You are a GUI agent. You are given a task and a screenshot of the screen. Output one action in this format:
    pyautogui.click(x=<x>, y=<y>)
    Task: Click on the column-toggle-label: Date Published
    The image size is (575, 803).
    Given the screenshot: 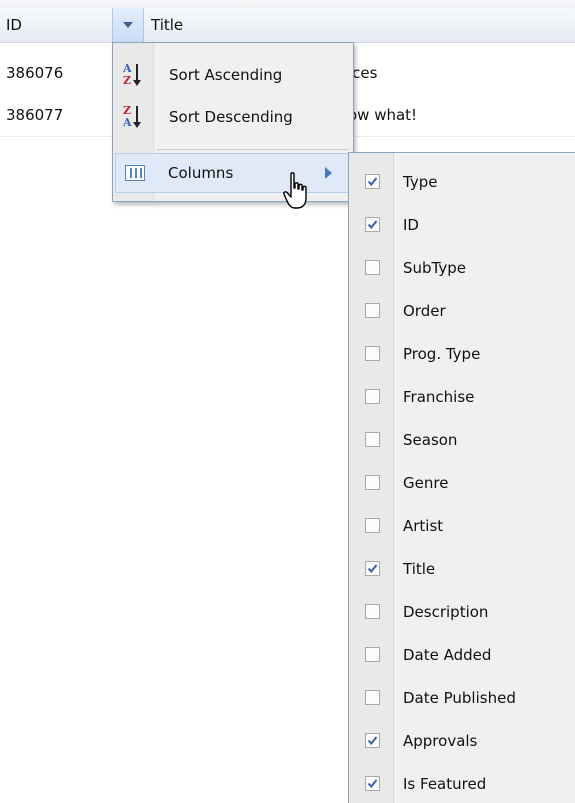 What is the action you would take?
    pyautogui.click(x=459, y=697)
    